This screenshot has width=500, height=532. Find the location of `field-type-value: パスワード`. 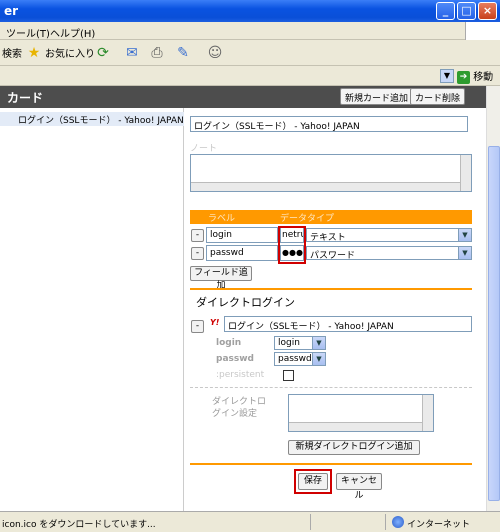

field-type-value: パスワード is located at coordinates (333, 256).